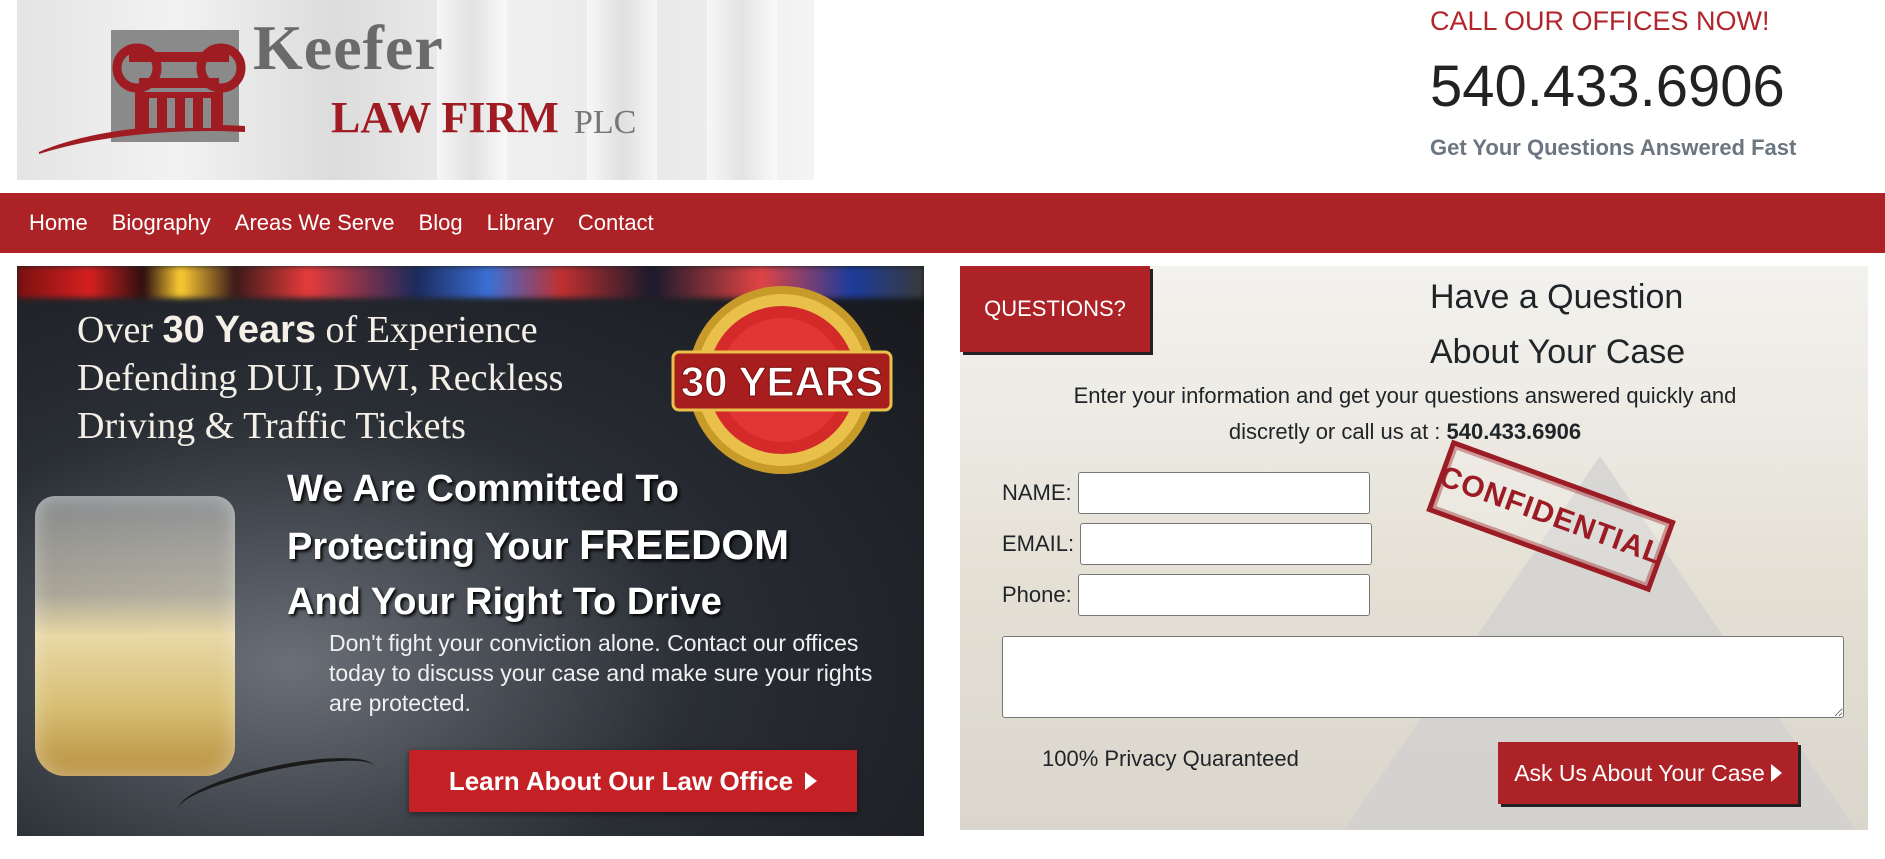 This screenshot has width=1885, height=859. Describe the element at coordinates (1607, 87) in the screenshot. I see `header-phone-number: 540.433.6906` at that location.